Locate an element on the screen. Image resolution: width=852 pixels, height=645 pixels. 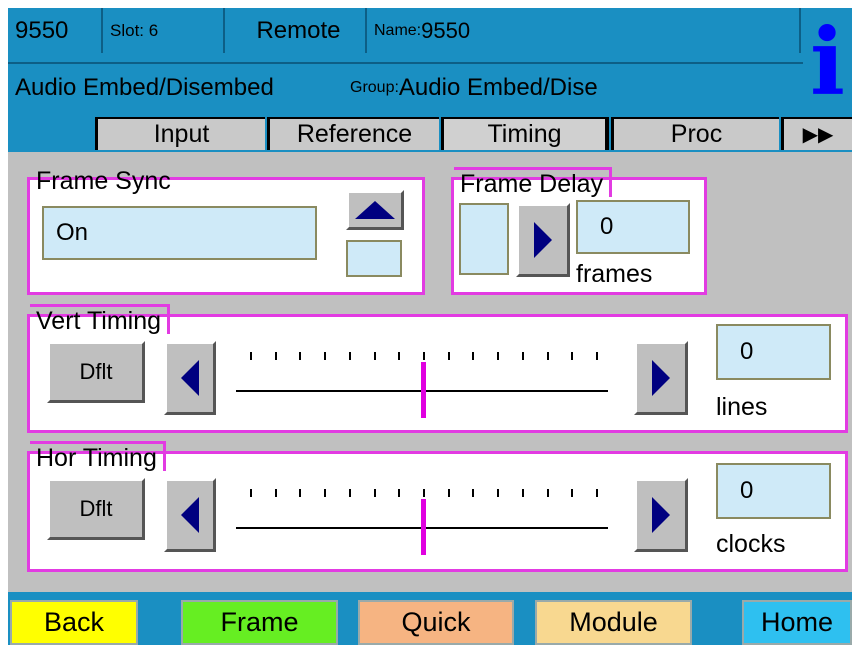
frame-delay-unit: frames is located at coordinates (614, 274).